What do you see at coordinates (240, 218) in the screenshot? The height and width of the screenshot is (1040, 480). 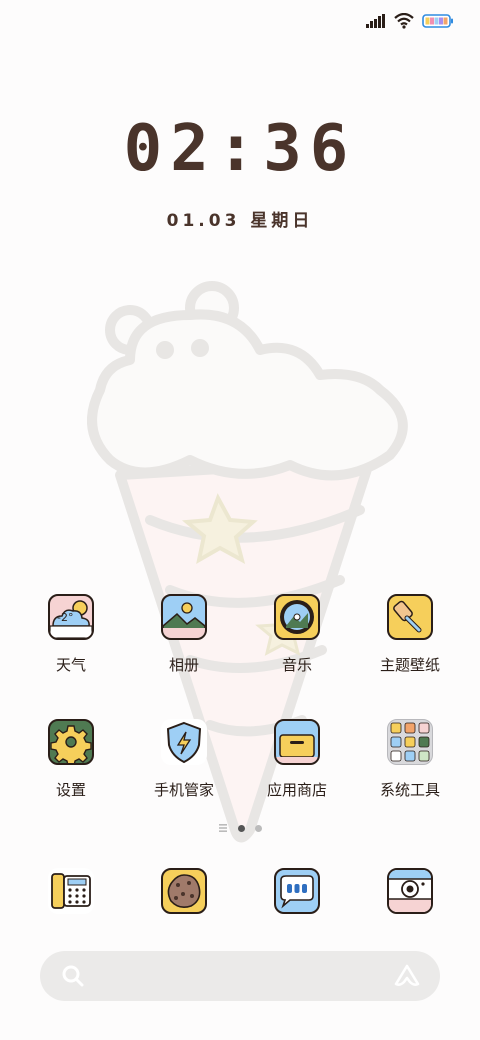 I see `clock-date: 01.03 星期日` at bounding box center [240, 218].